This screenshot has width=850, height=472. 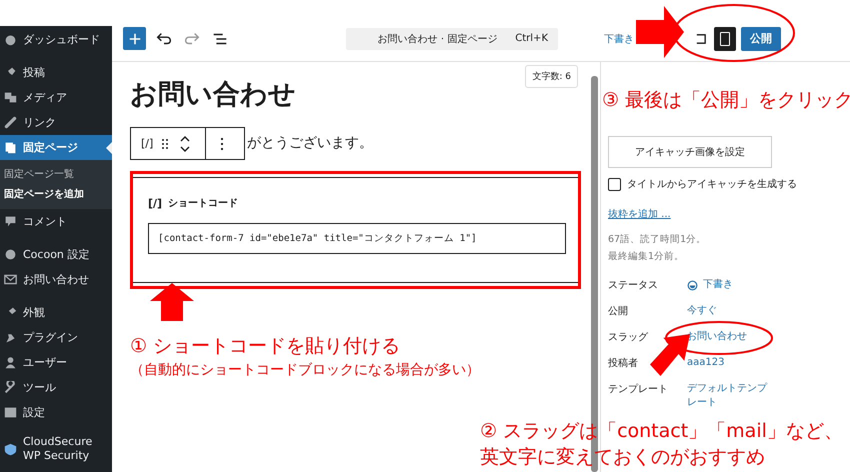 I want to click on dashboard-icon, so click(x=10, y=39).